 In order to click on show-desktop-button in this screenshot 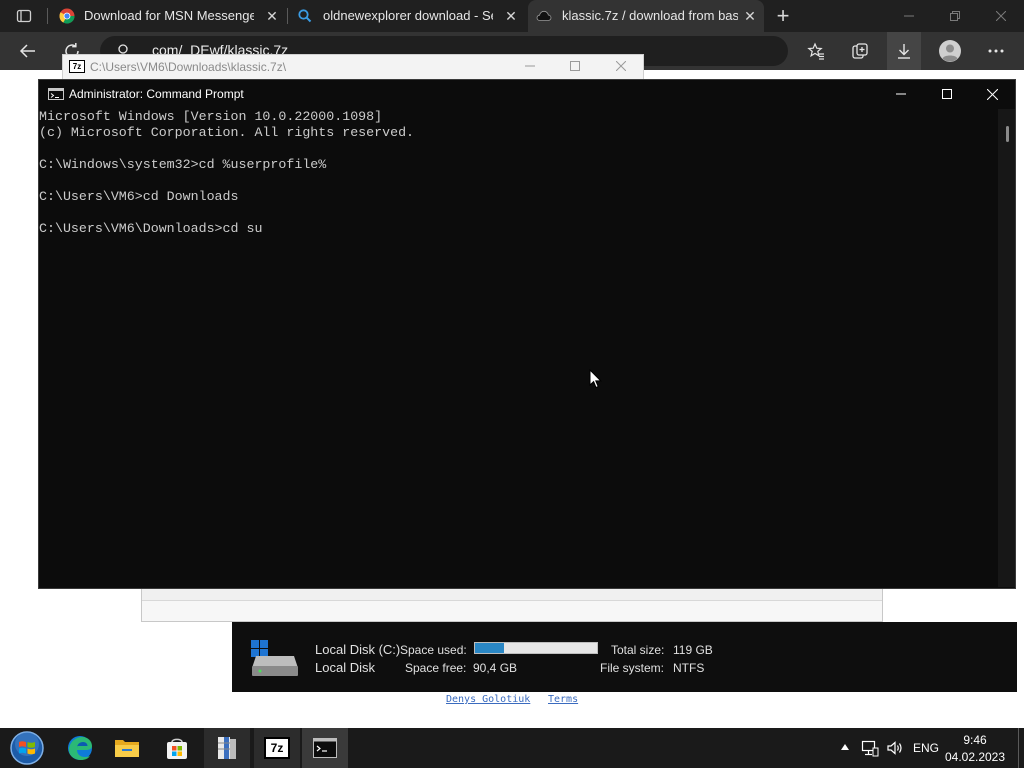, I will do `click(1021, 748)`.